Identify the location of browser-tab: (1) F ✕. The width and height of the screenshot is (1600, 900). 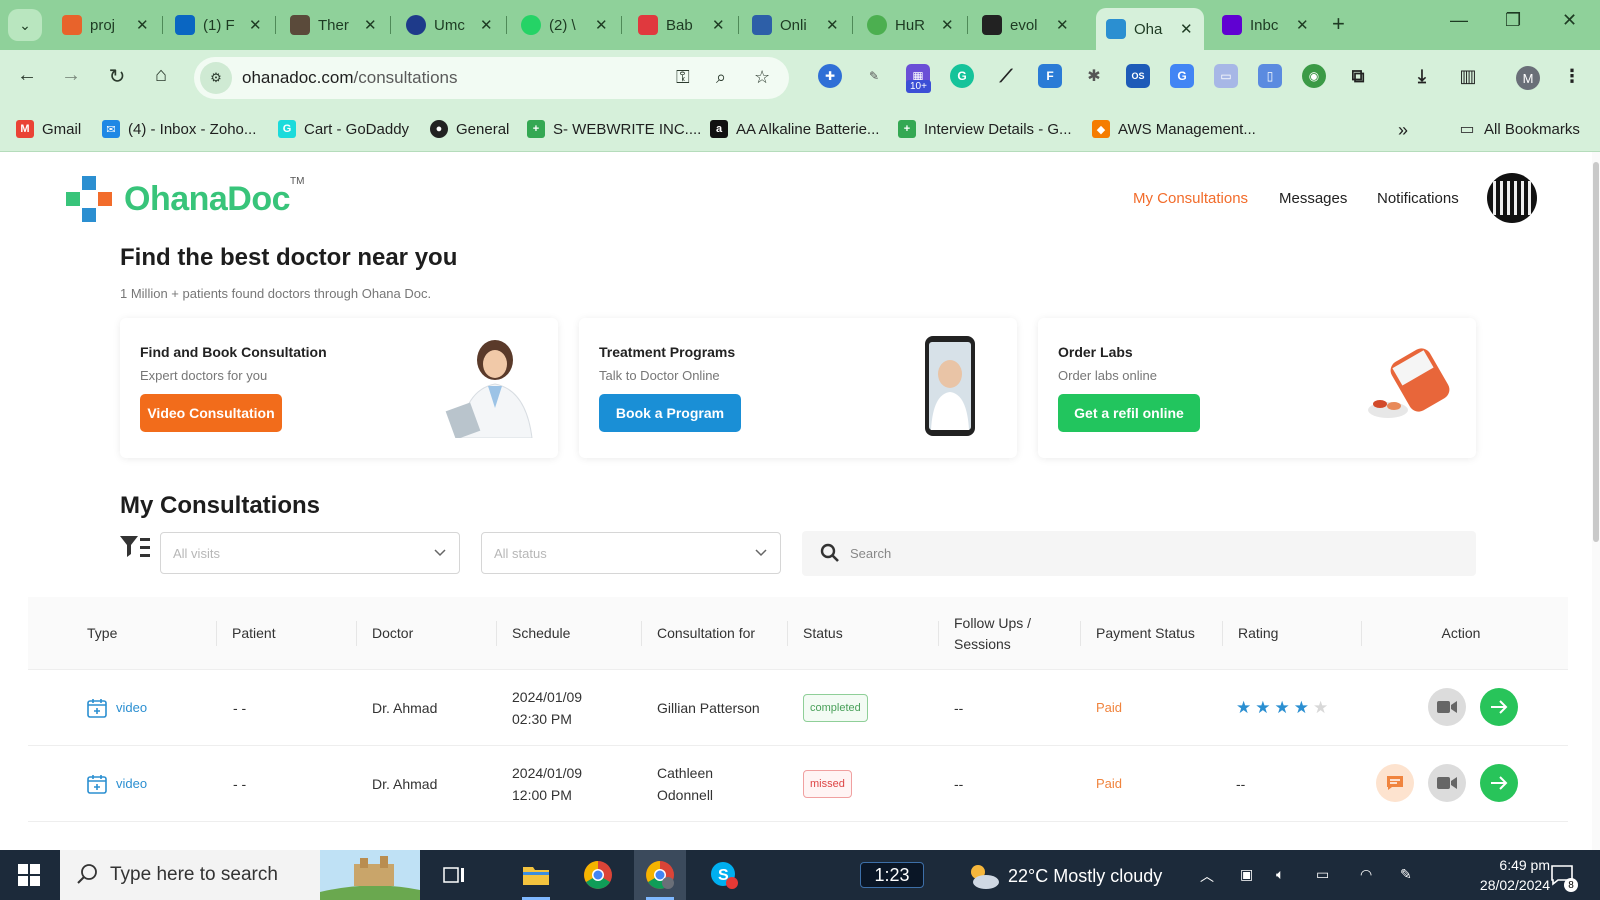
(220, 25).